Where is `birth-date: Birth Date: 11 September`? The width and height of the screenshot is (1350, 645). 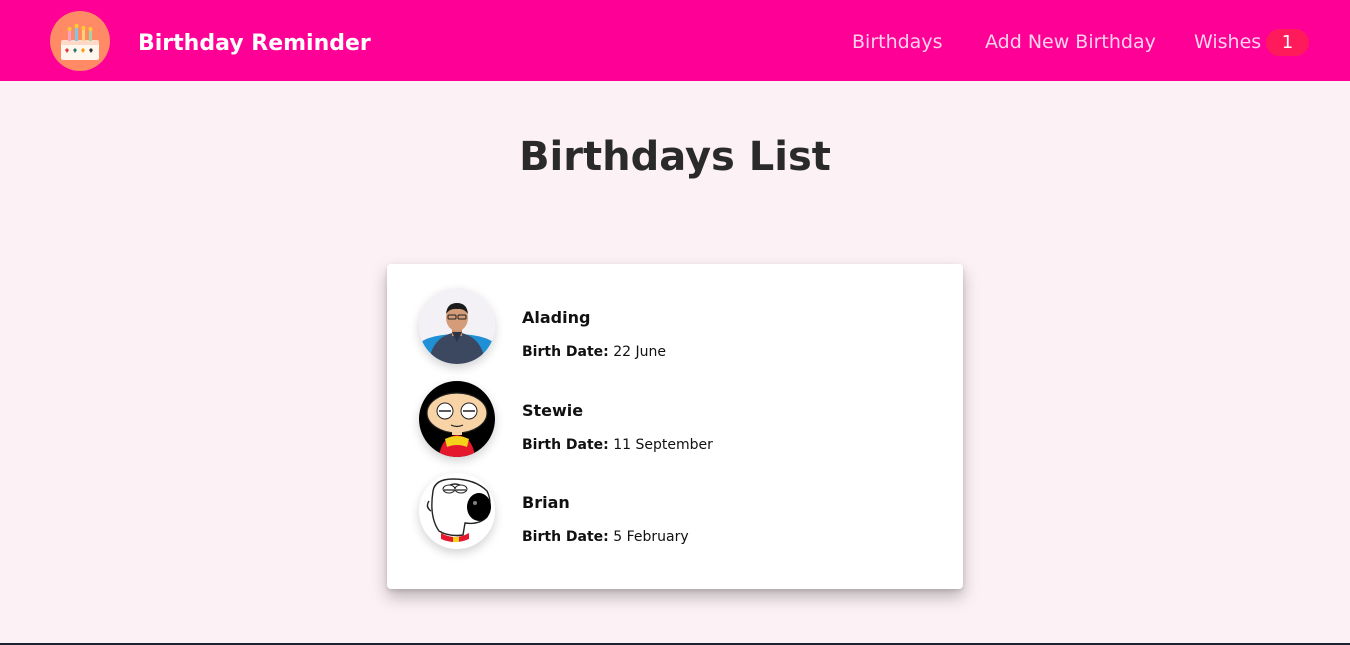 birth-date: Birth Date: 11 September is located at coordinates (617, 445).